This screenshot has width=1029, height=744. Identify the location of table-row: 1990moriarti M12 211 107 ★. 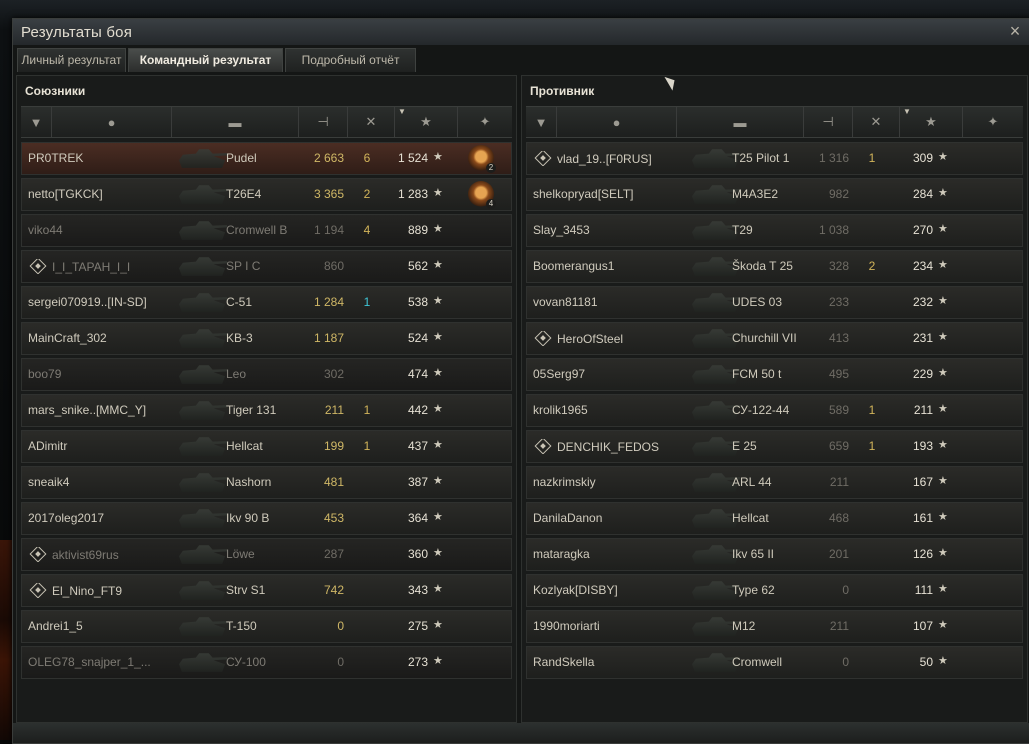
(774, 626).